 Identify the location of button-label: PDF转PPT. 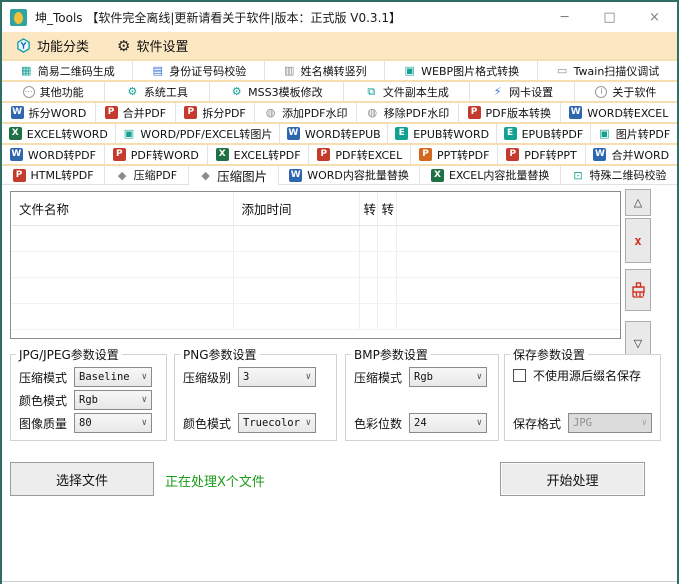
(550, 155).